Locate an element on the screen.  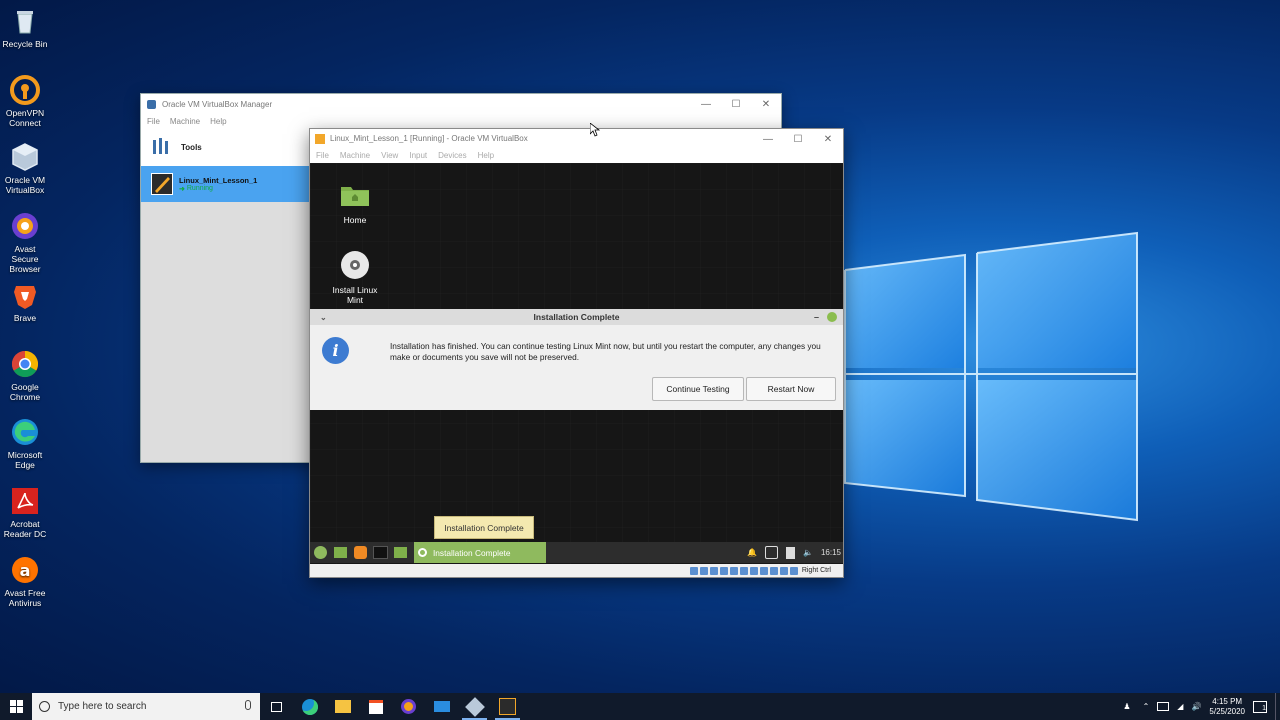
search-box: Type here to search is located at coordinates (146, 706).